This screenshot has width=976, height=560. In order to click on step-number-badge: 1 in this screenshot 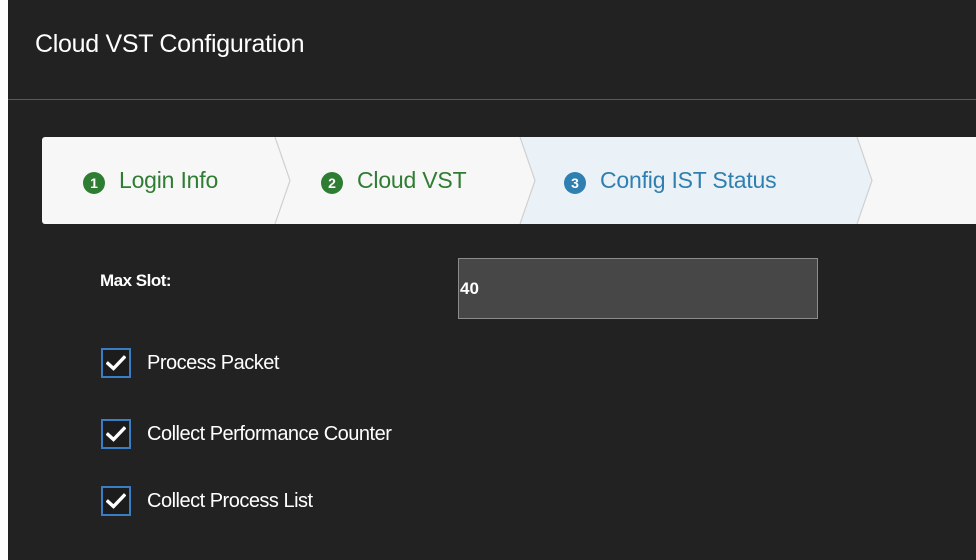, I will do `click(94, 182)`.